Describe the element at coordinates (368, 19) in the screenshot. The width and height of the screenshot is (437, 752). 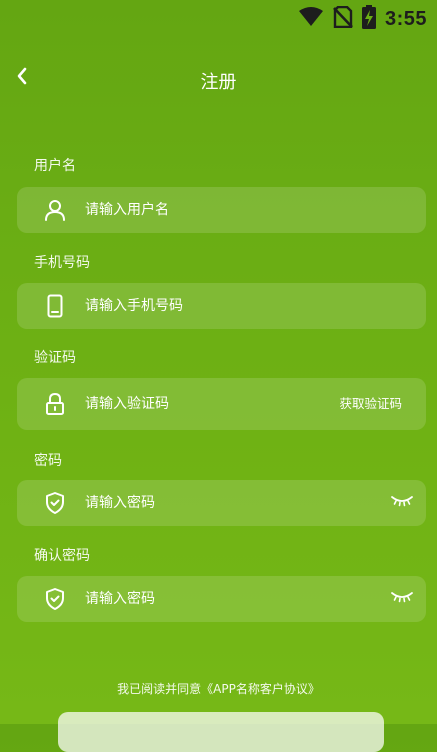
I see `battery-charging-icon` at that location.